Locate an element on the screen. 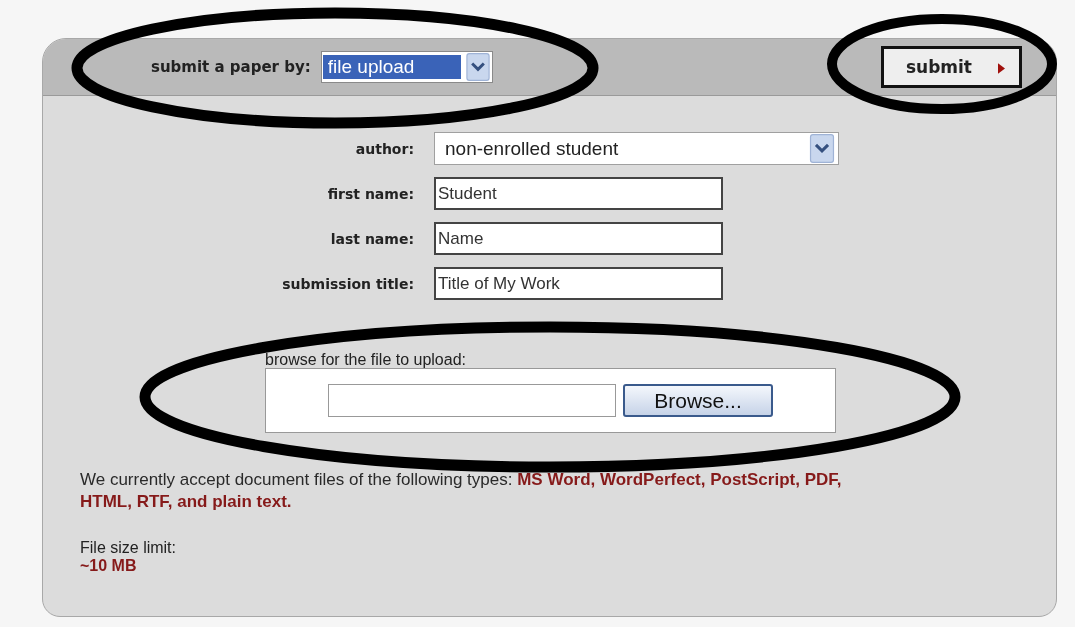  field-label: submission title: is located at coordinates (348, 283).